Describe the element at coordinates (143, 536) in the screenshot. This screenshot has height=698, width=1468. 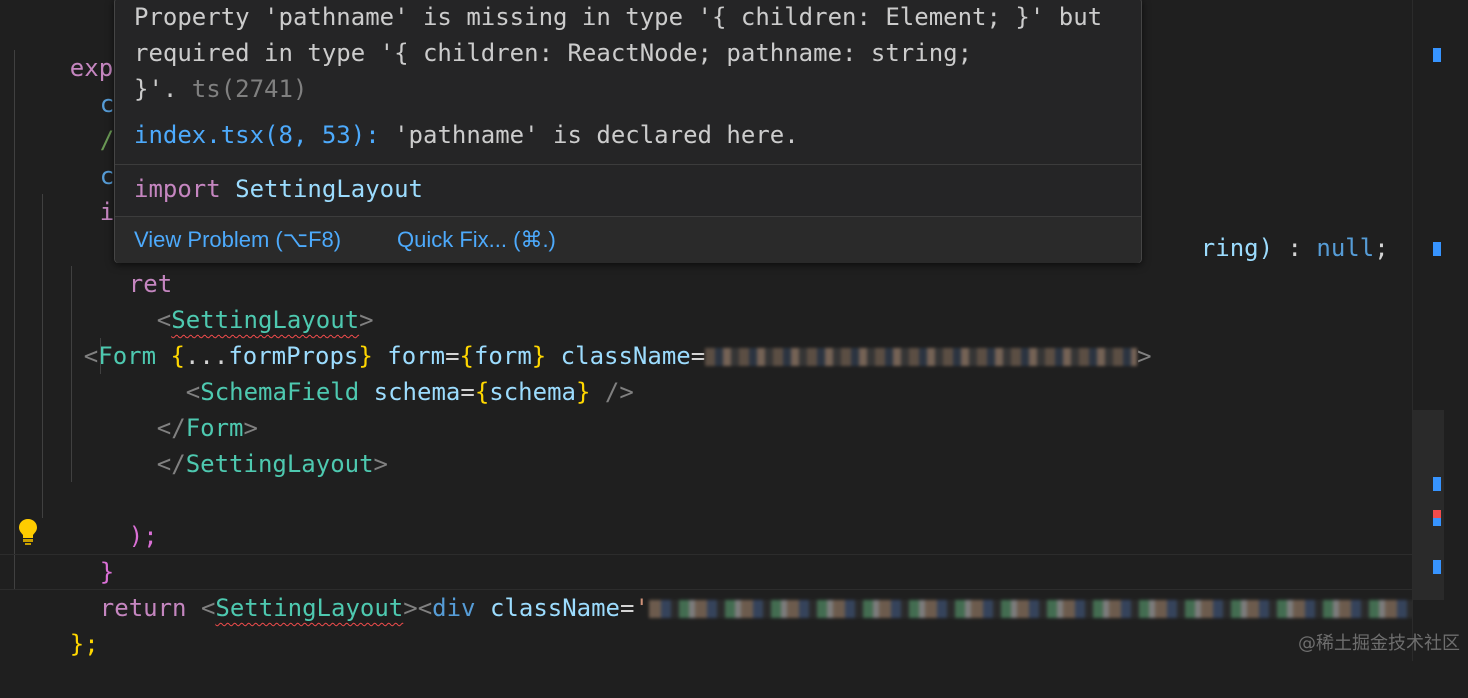
I see `paren-close: );` at that location.